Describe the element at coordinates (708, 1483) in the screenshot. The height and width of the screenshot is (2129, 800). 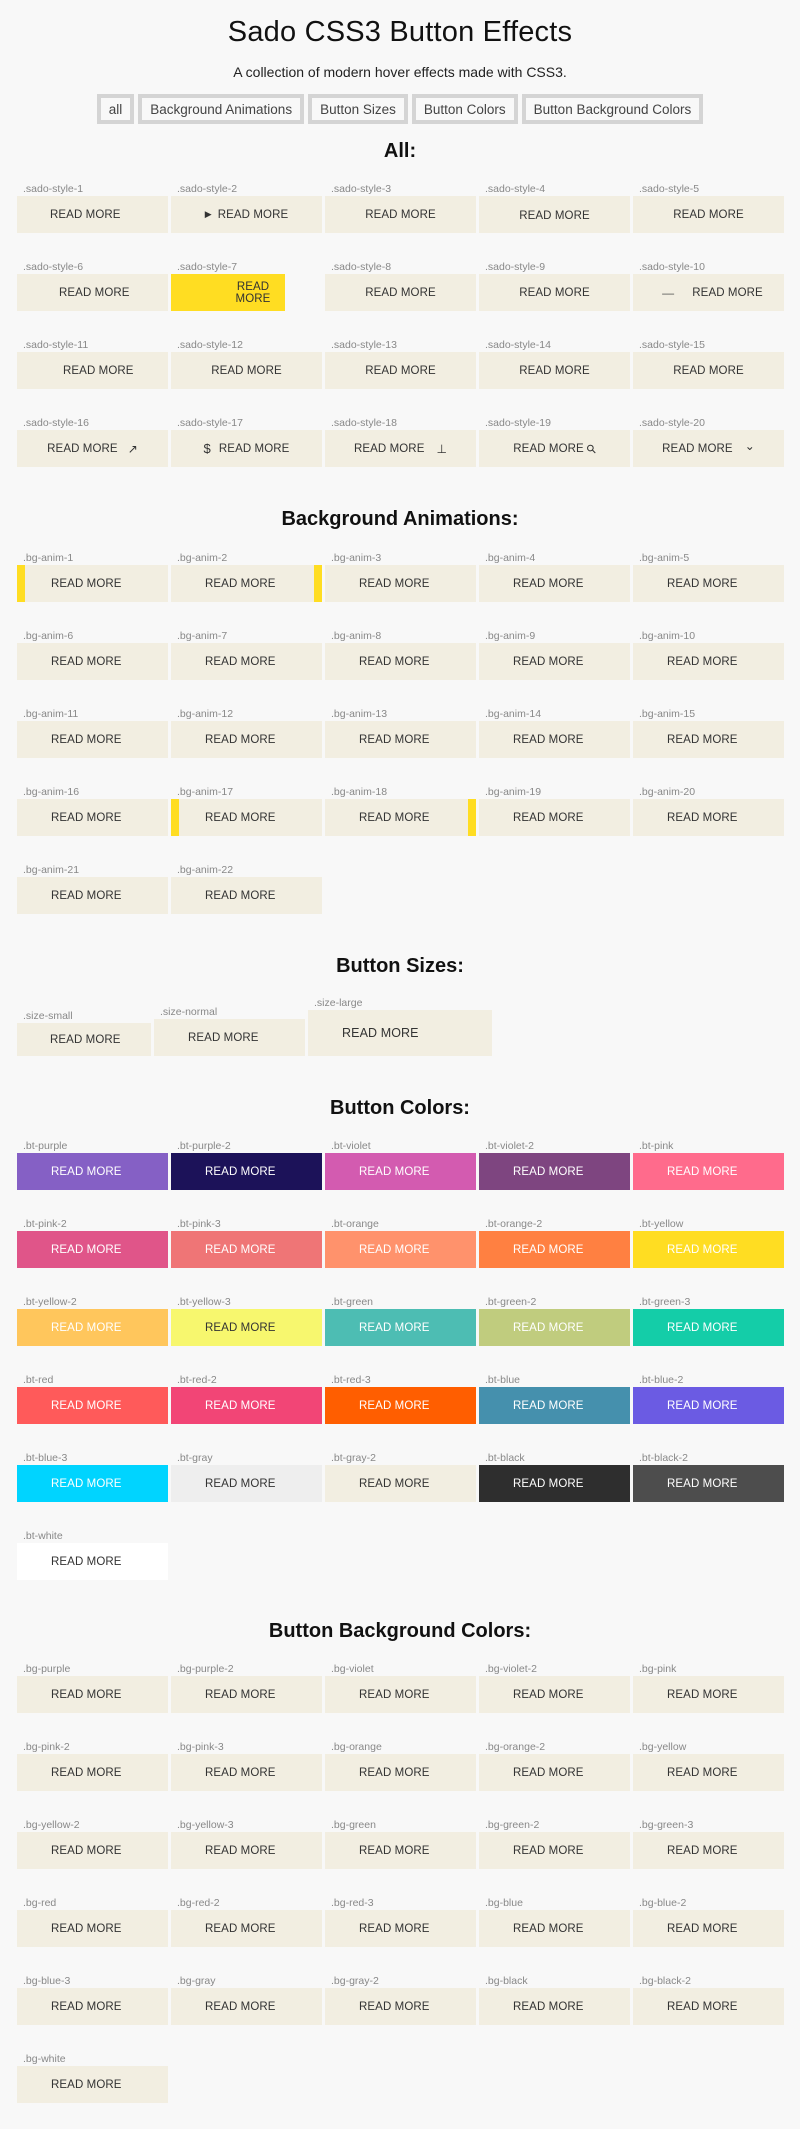
I see `bt-black-2-button: READ MORE` at that location.